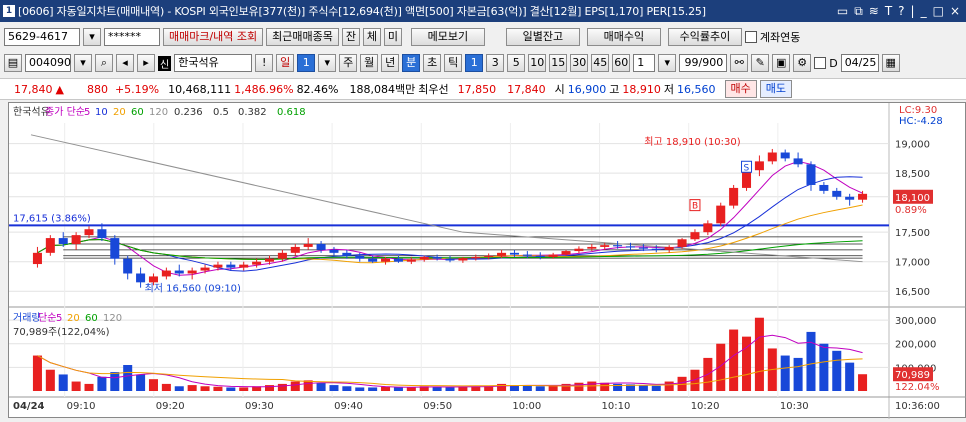 Image resolution: width=966 pixels, height=422 pixels. What do you see at coordinates (101, 112) in the screenshot?
I see `price-legend-ma-10: 10` at bounding box center [101, 112].